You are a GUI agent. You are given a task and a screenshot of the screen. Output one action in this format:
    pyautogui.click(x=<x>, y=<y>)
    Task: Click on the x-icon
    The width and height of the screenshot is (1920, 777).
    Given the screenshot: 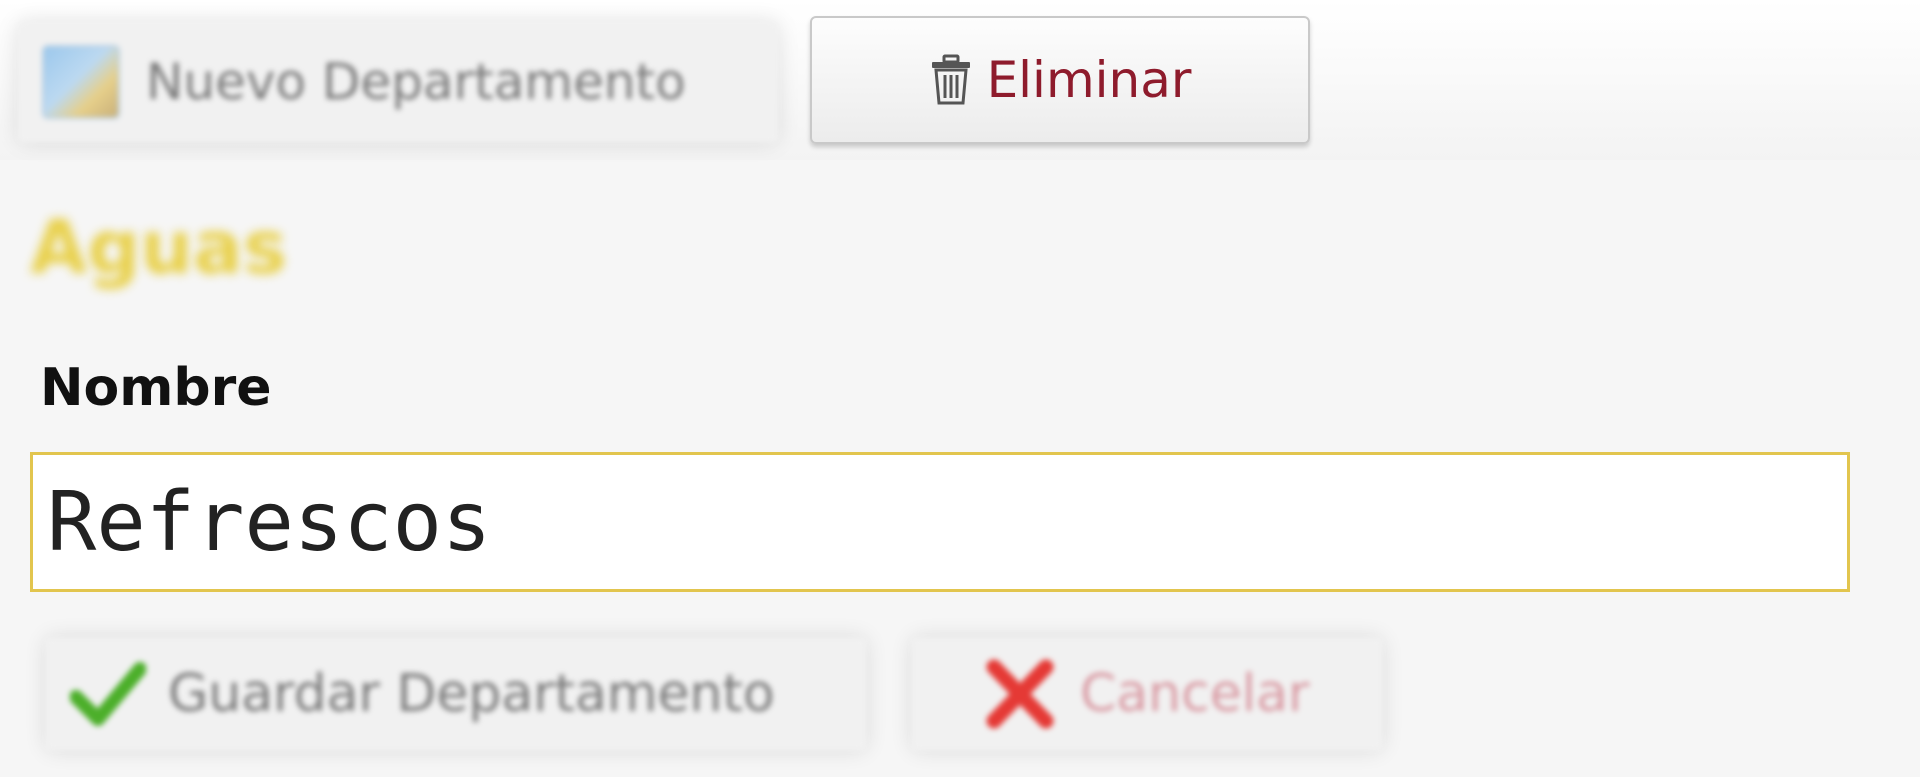 What is the action you would take?
    pyautogui.click(x=1020, y=694)
    